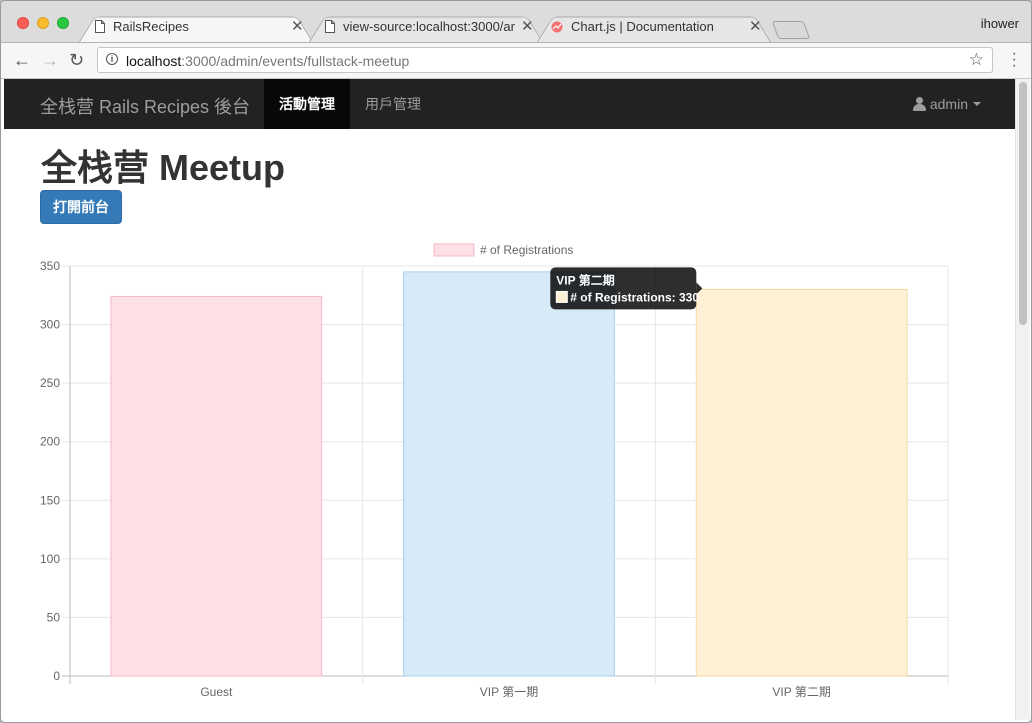 This screenshot has height=723, width=1032. Describe the element at coordinates (1000, 23) in the screenshot. I see `profile-name: ihower` at that location.